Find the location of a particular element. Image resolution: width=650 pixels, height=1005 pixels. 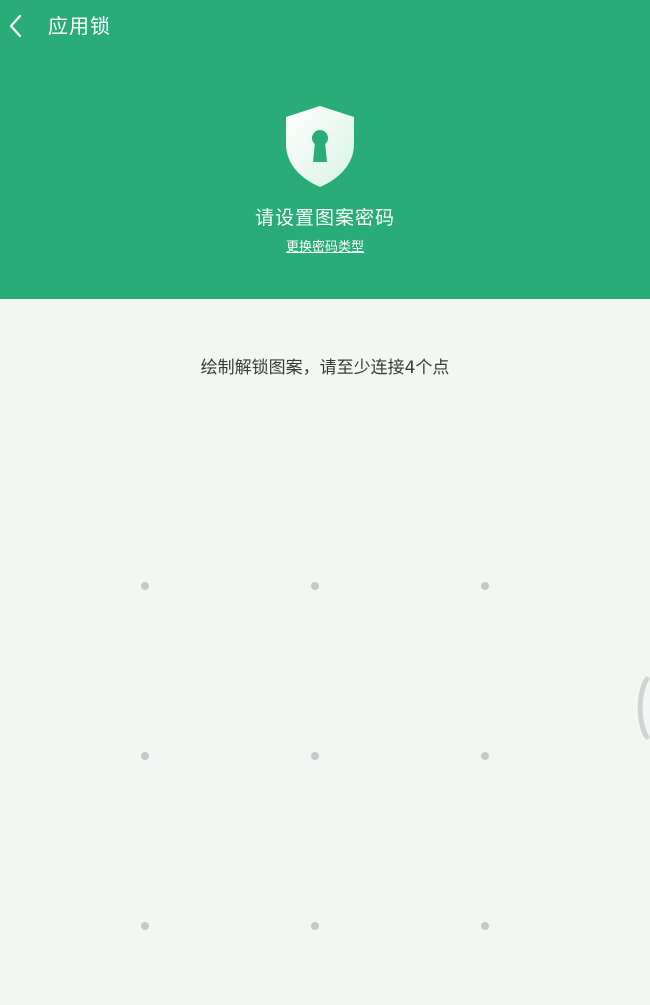

change-password-type-link-row: 更换密码类型 is located at coordinates (325, 248).